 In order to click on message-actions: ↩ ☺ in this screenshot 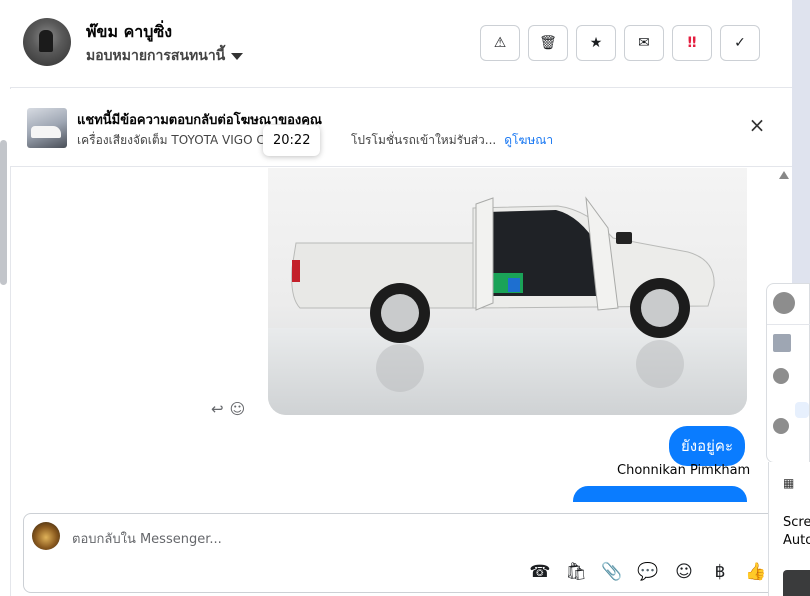, I will do `click(228, 409)`.